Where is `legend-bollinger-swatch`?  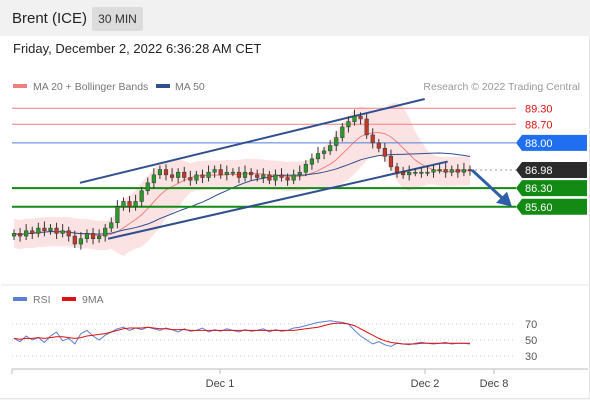 legend-bollinger-swatch is located at coordinates (20, 86).